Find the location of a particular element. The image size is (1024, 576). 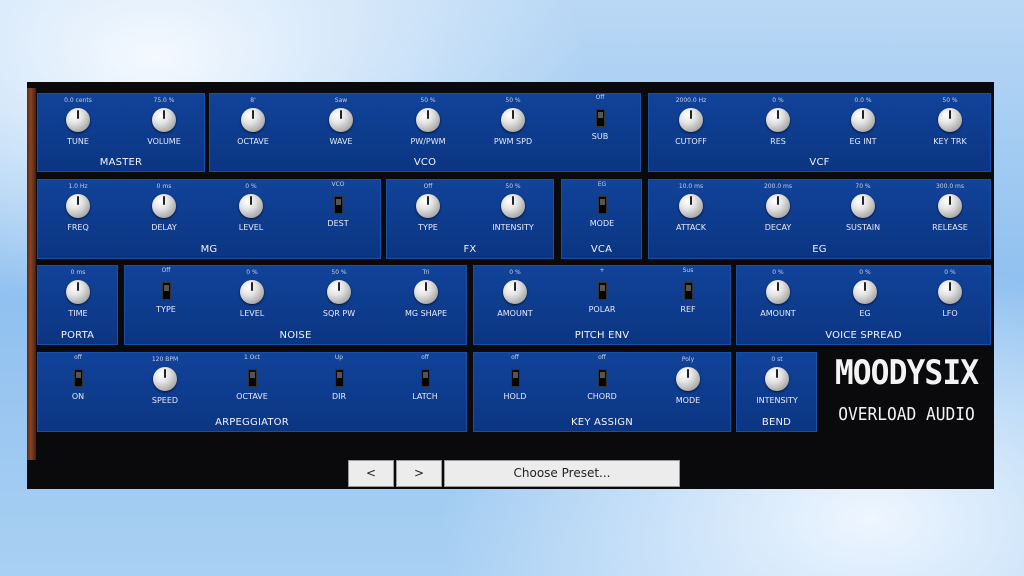

mg-freq-control: 1.0 Hz FREQ is located at coordinates (78, 207).